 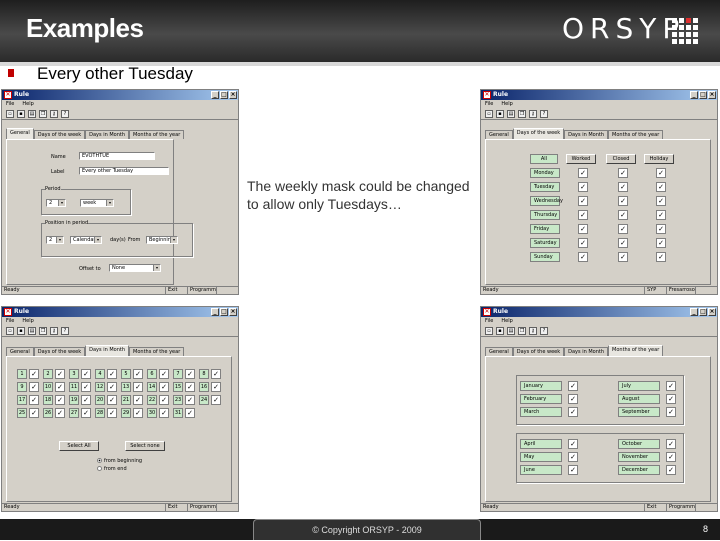 What do you see at coordinates (60, 400) in the screenshot?
I see `day-18-checkbox: ✓` at bounding box center [60, 400].